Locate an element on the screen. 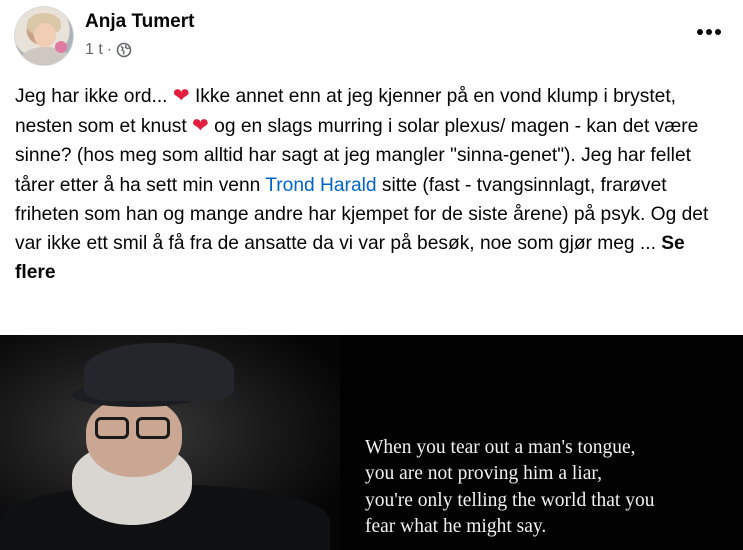 This screenshot has height=550, width=743. post-time: 1 t is located at coordinates (94, 50).